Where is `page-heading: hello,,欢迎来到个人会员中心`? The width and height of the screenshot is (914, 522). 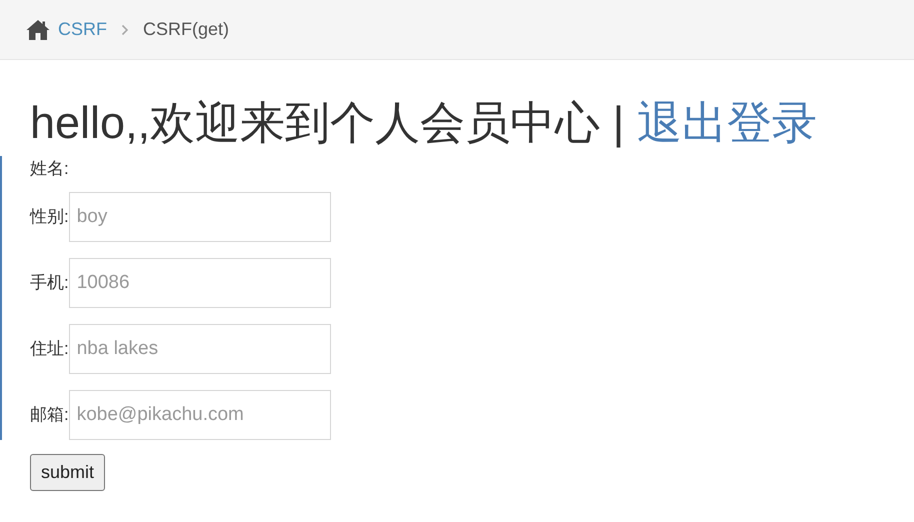 page-heading: hello,,欢迎来到个人会员中心 is located at coordinates (315, 122).